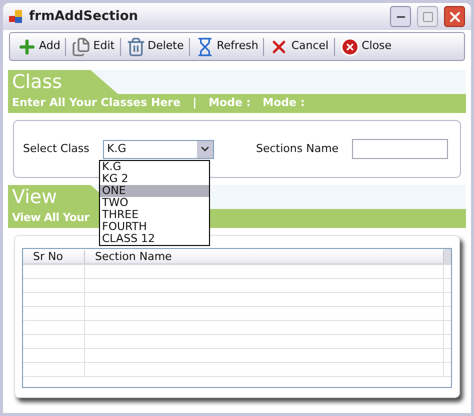 The image size is (474, 416). Describe the element at coordinates (154, 167) in the screenshot. I see `dropdown-option: K.G` at that location.